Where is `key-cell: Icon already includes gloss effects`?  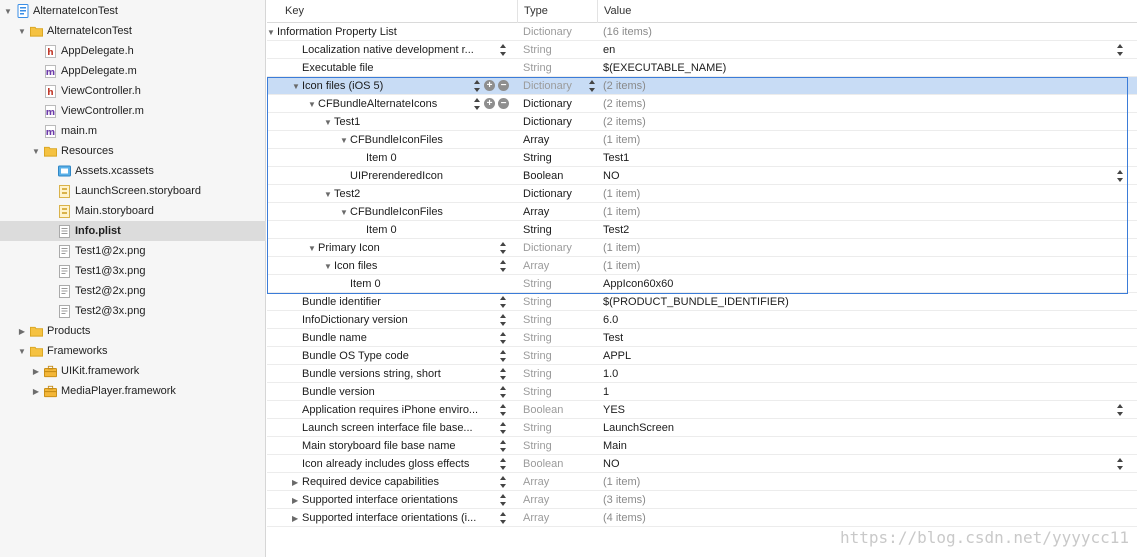 key-cell: Icon already includes gloss effects is located at coordinates (385, 464).